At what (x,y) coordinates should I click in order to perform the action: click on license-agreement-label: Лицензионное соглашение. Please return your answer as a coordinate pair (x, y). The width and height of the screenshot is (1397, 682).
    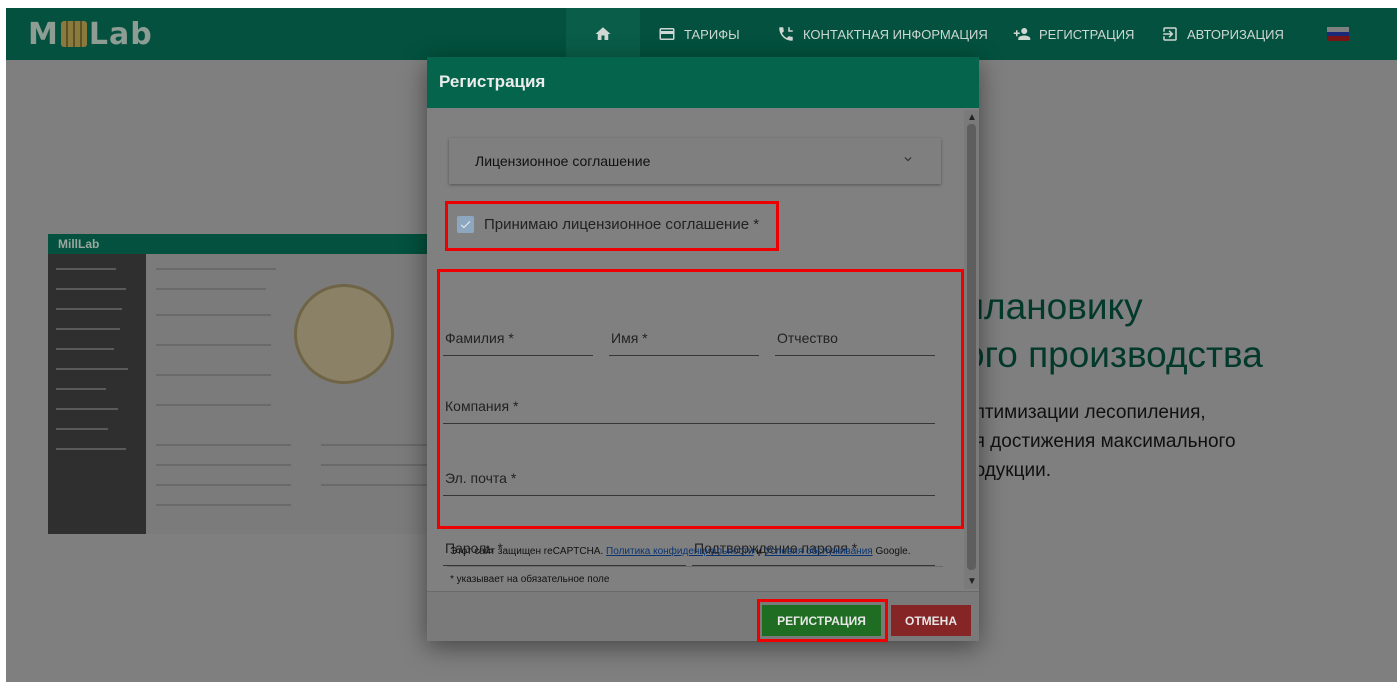
    Looking at the image, I should click on (563, 161).